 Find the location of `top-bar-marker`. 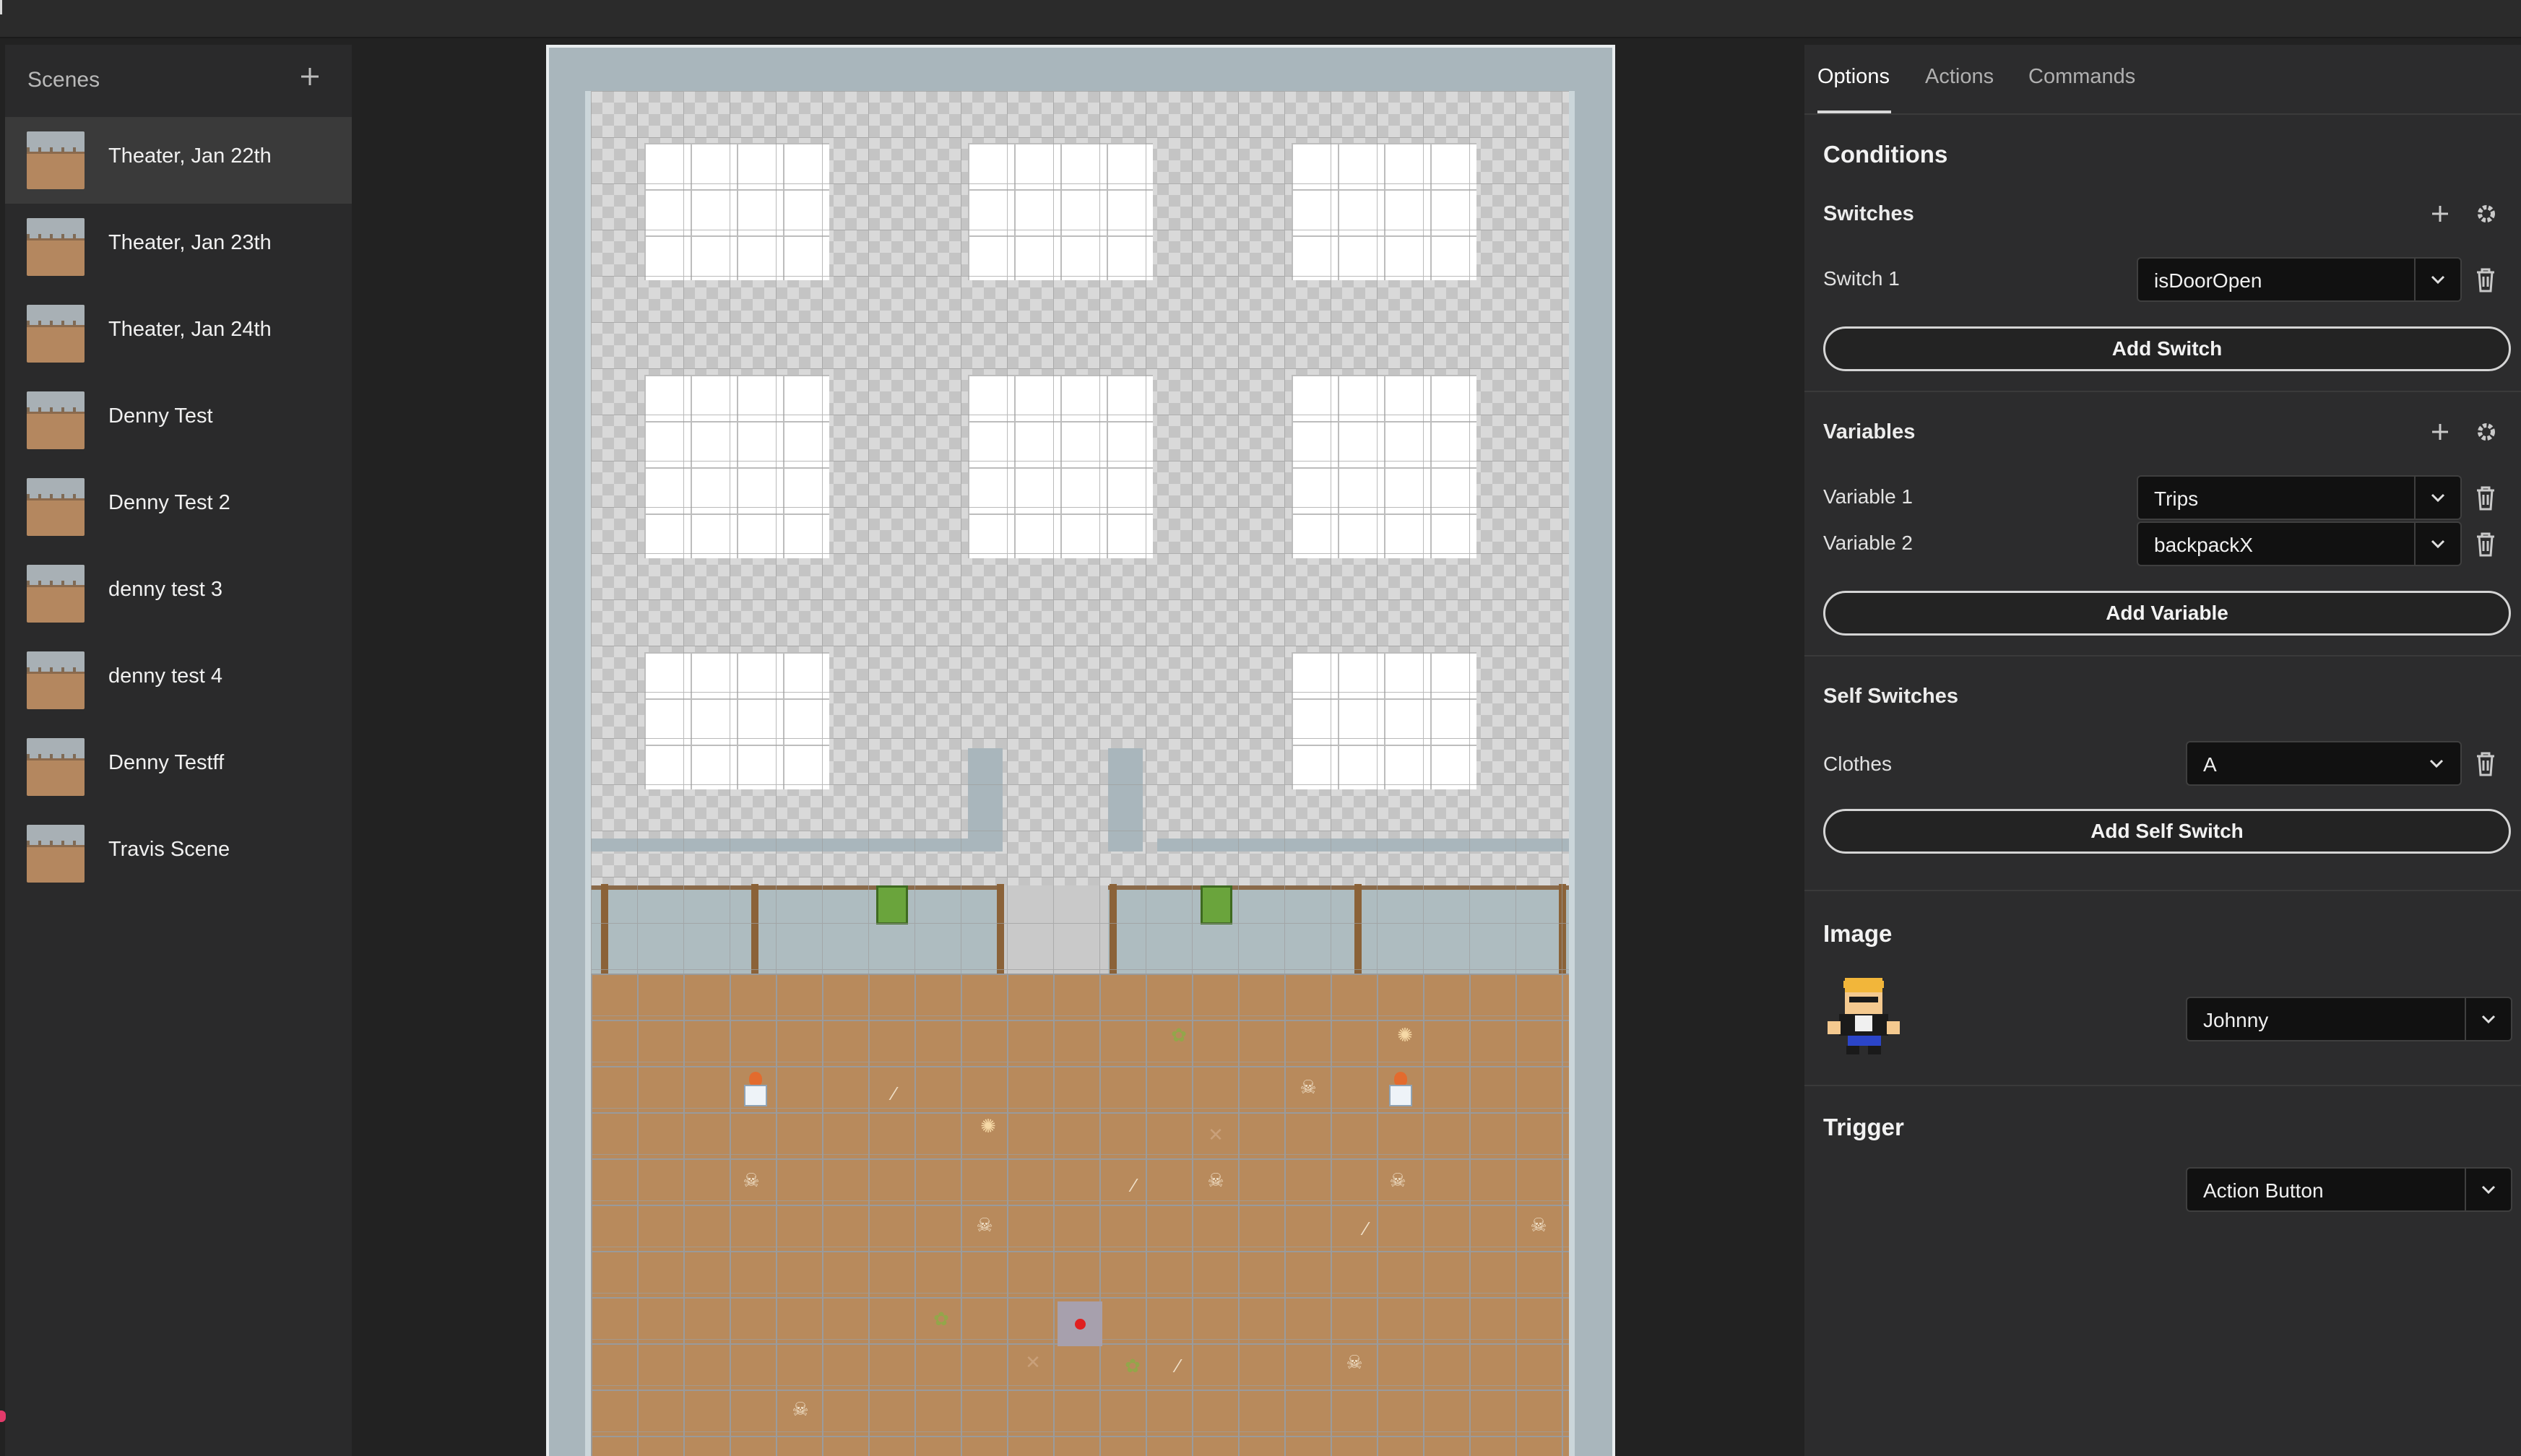

top-bar-marker is located at coordinates (1, 7).